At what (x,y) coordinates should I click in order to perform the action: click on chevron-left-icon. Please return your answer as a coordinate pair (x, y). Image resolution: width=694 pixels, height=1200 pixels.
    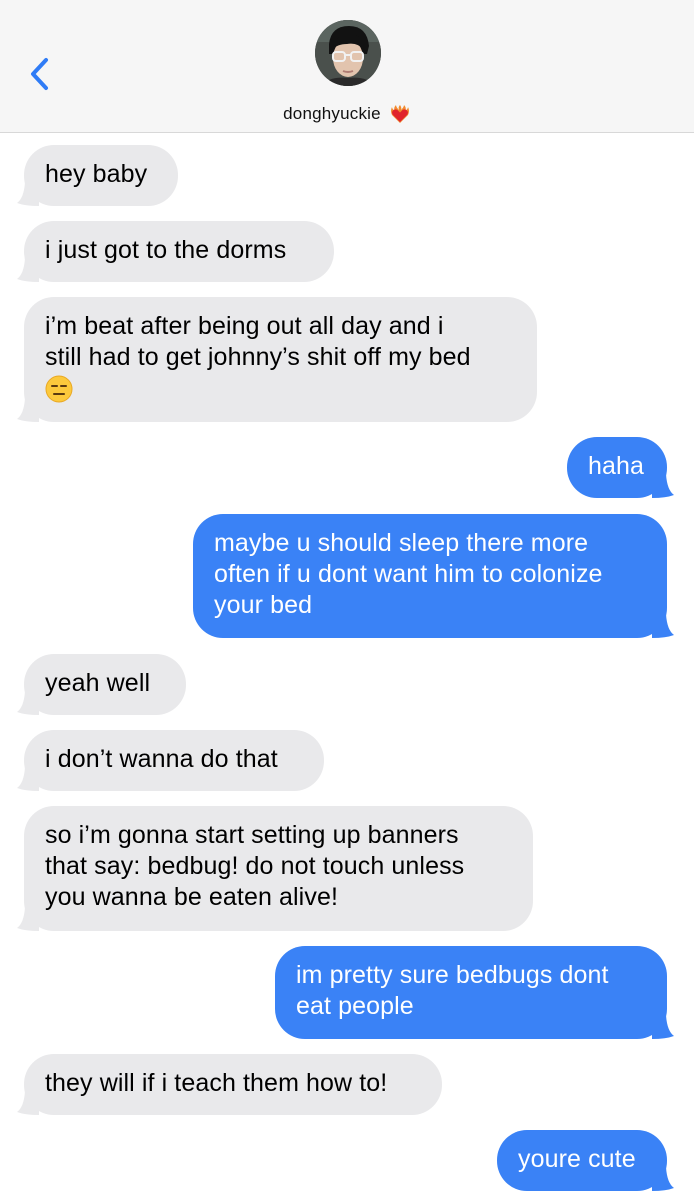
    Looking at the image, I should click on (39, 74).